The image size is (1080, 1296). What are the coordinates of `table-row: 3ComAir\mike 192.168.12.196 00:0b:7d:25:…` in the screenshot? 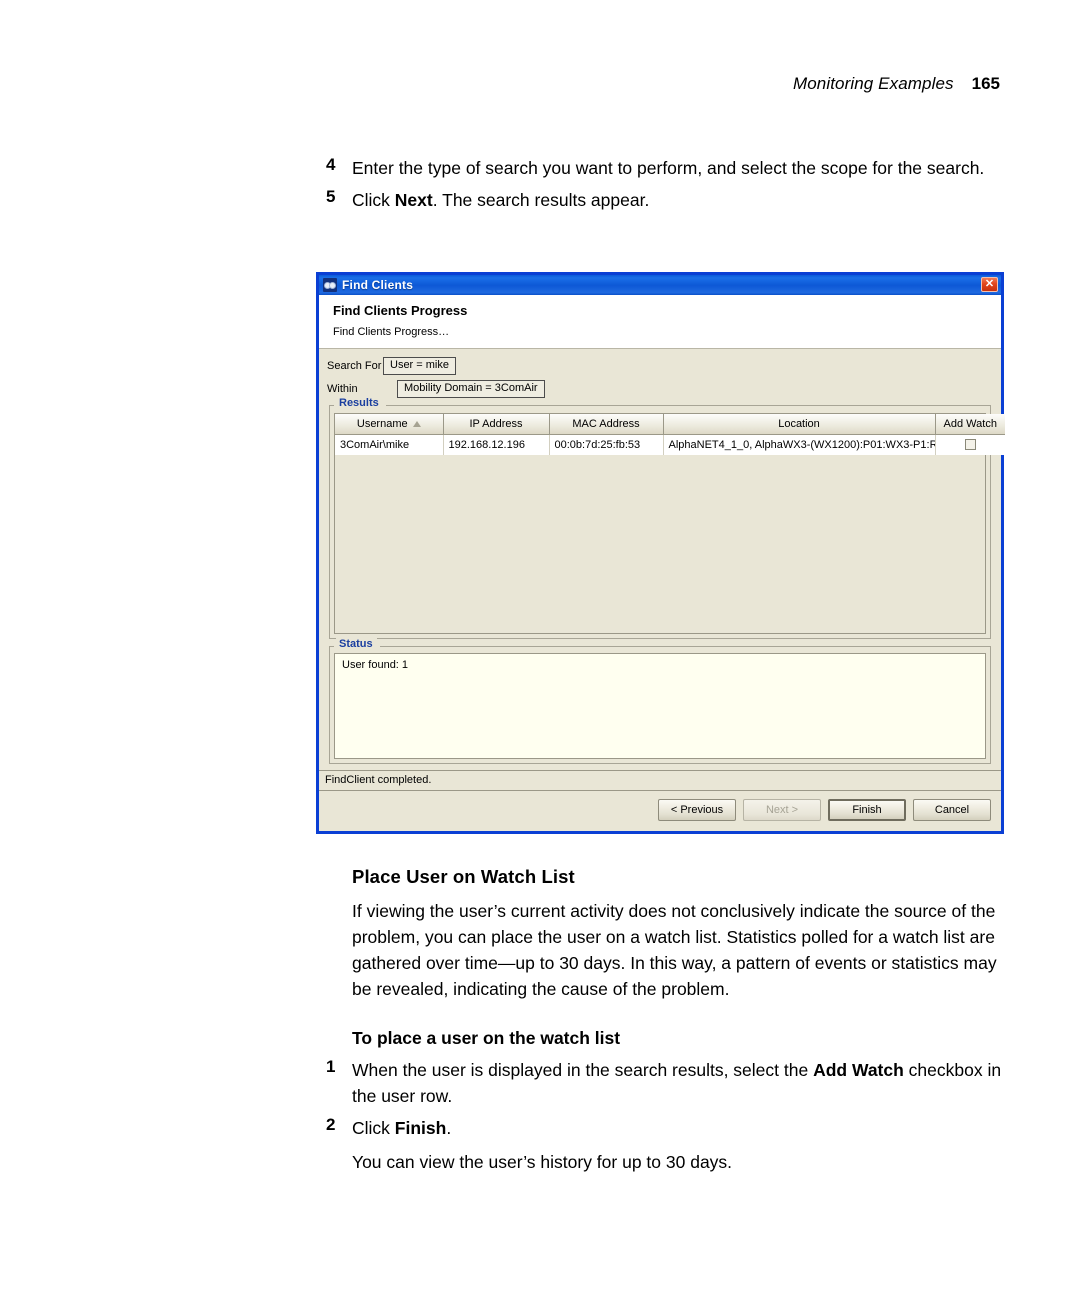 It's located at (670, 444).